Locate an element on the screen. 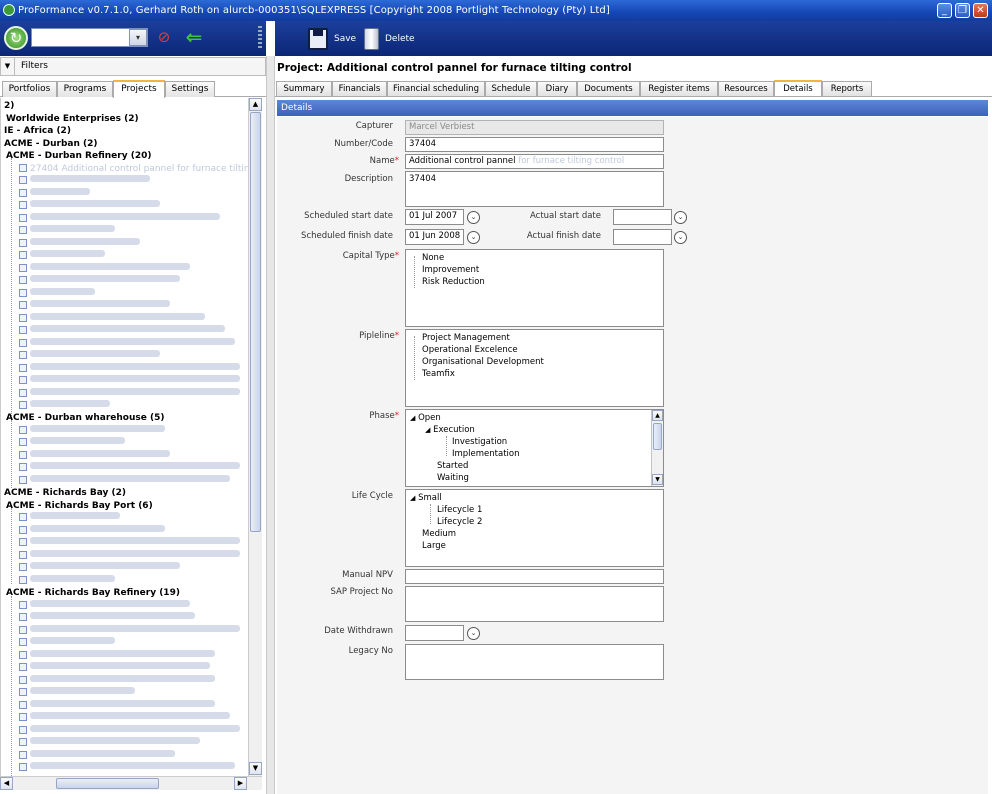 This screenshot has width=992, height=794. list-item: Medium is located at coordinates (439, 534).